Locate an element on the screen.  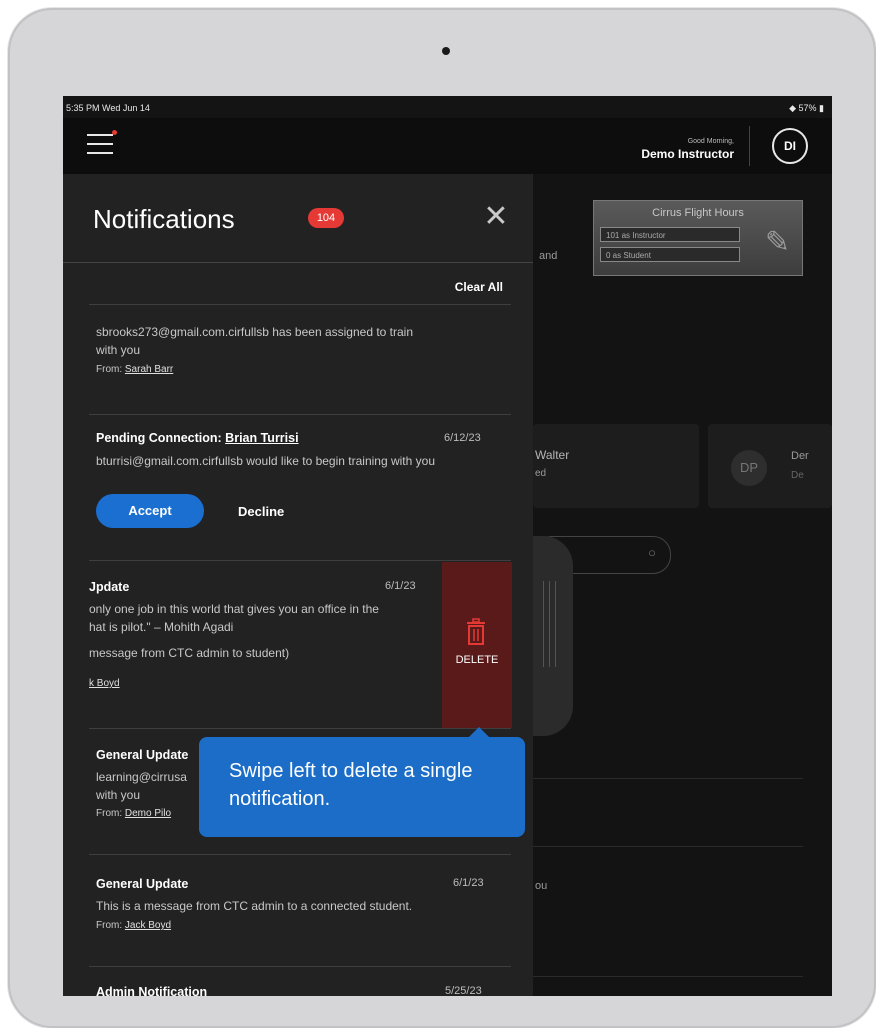
greeting-block: Good Morning, Demo Instructor is located at coordinates (687, 149).